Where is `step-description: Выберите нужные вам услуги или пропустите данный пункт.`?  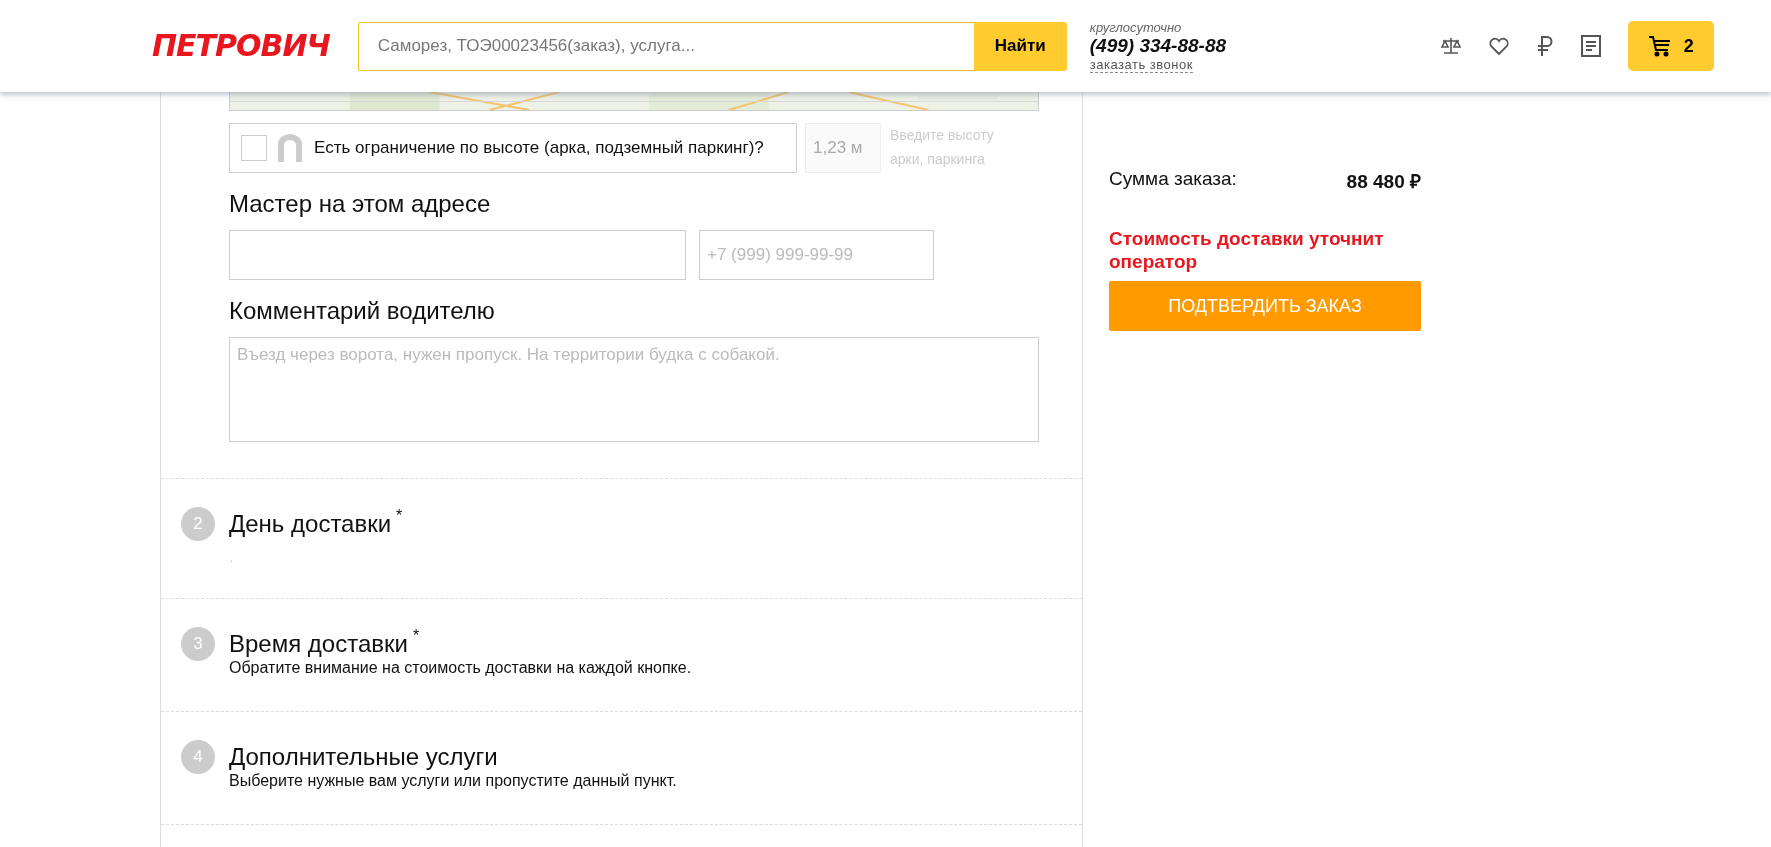
step-description: Выберите нужные вам услуги или пропустите данный пункт. is located at coordinates (453, 781).